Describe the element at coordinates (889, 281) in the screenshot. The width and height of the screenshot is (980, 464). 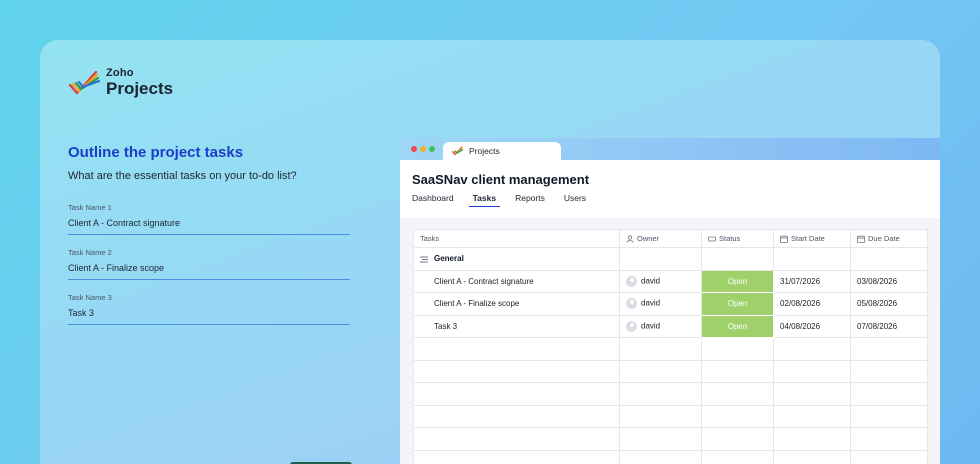
I see `due-date-cell: 03/08/2026` at that location.